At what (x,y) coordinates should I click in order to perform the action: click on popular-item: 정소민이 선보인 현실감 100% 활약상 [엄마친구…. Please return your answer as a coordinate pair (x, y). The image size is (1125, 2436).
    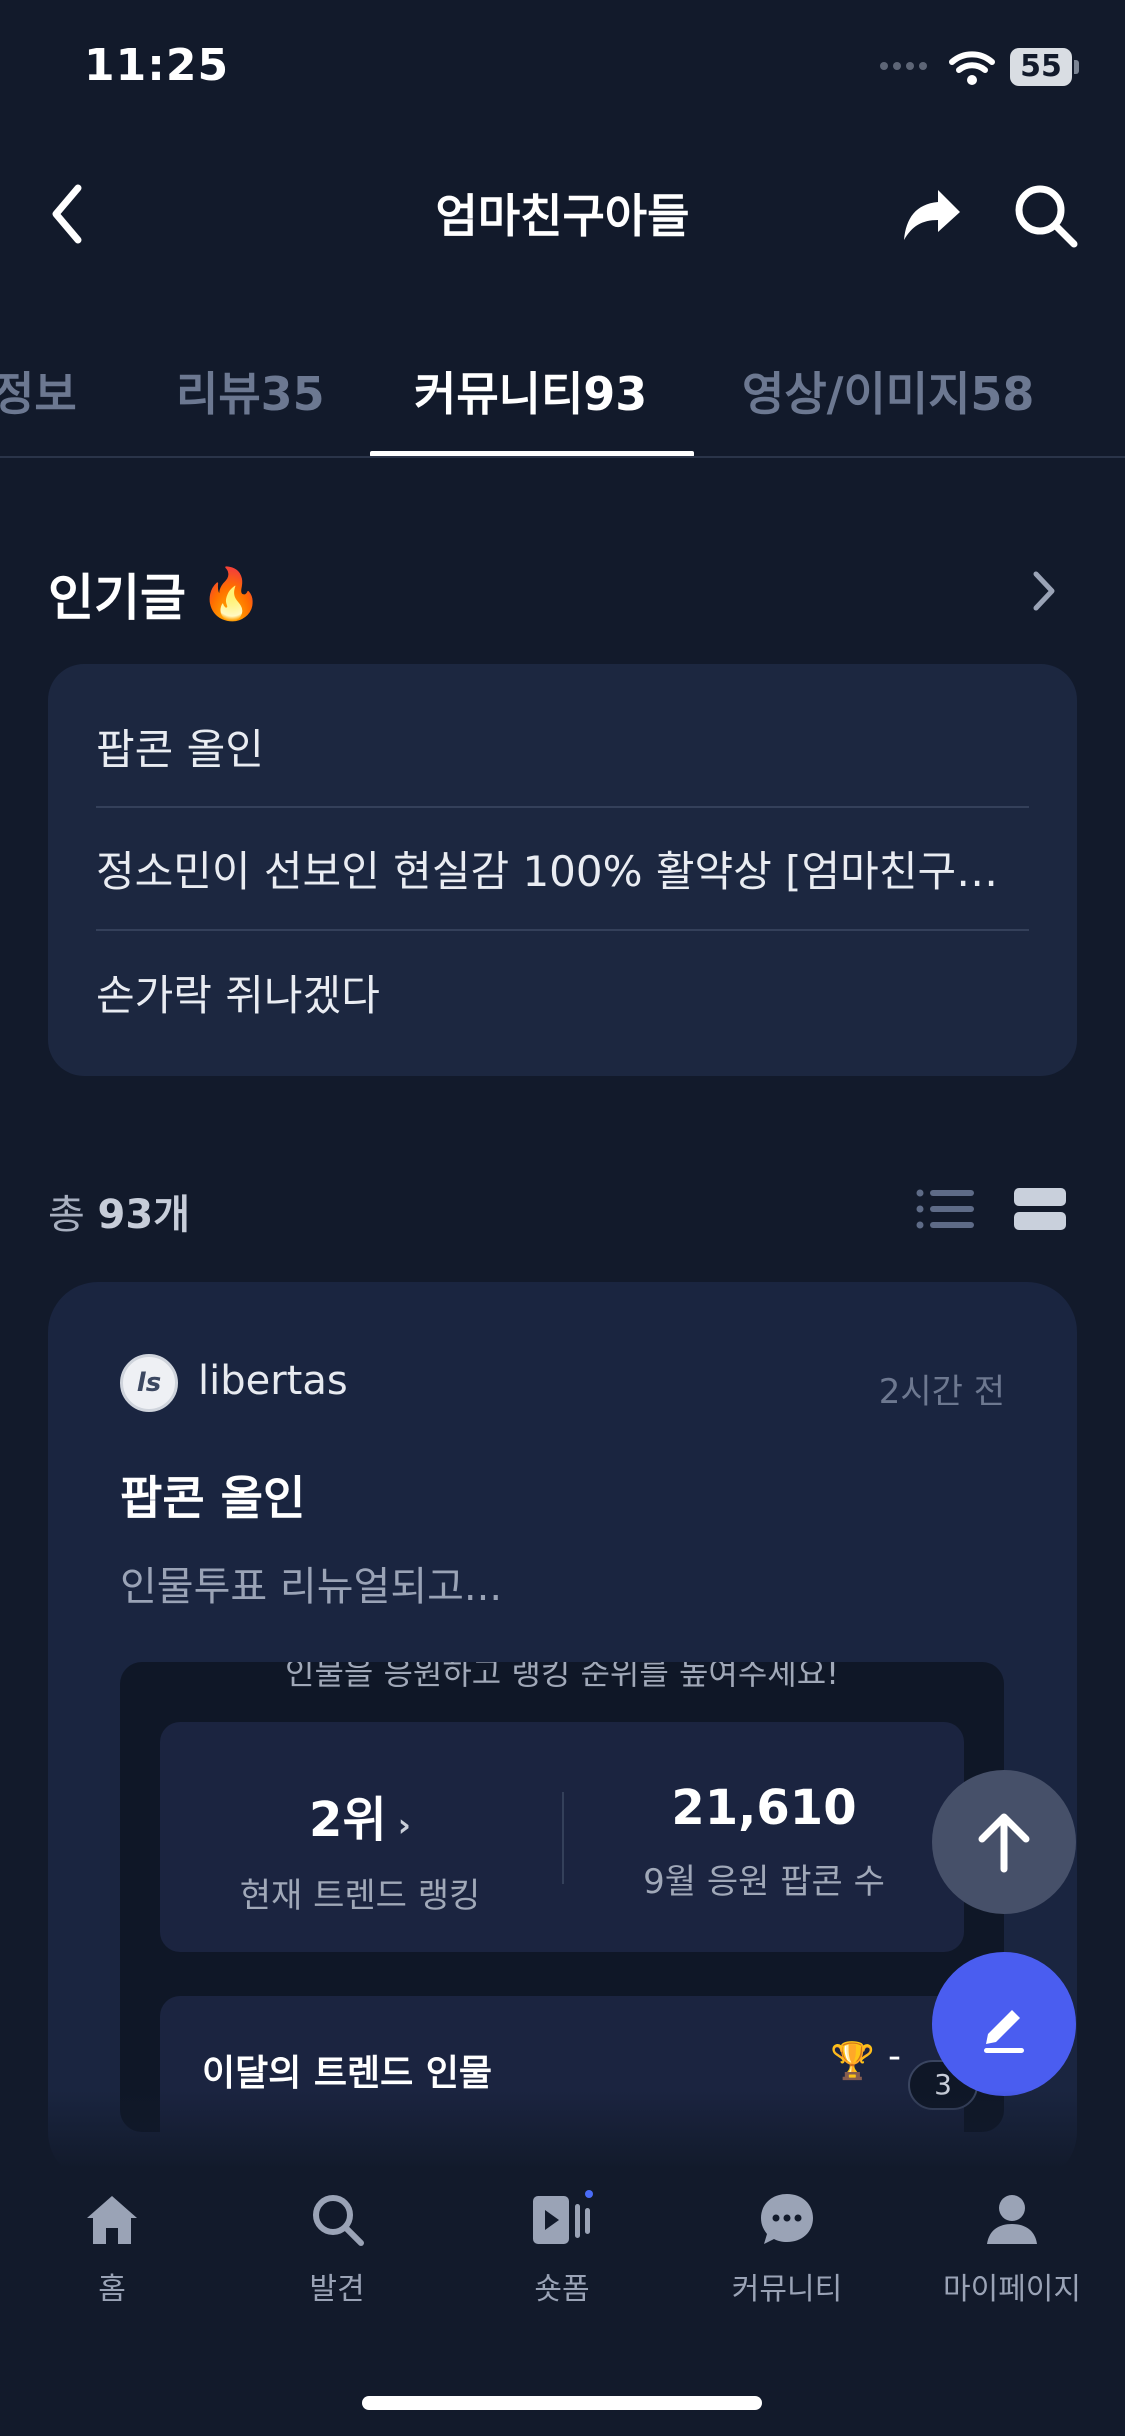
    Looking at the image, I should click on (562, 868).